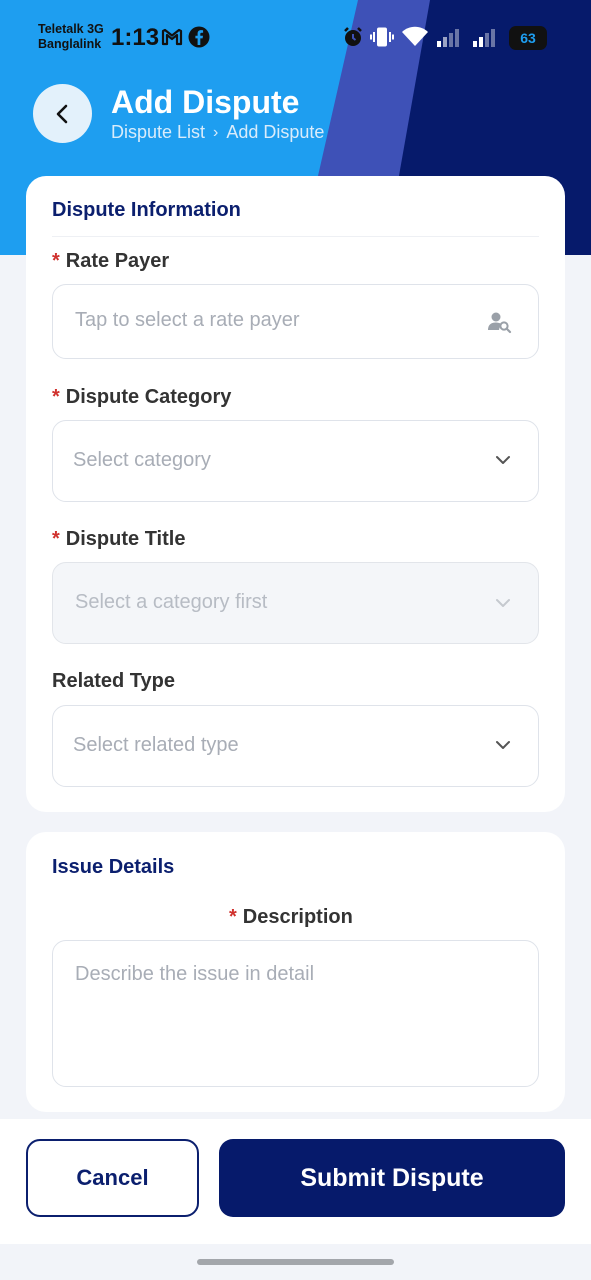  Describe the element at coordinates (71, 29) in the screenshot. I see `carrier-1: Teletalk 3G` at that location.